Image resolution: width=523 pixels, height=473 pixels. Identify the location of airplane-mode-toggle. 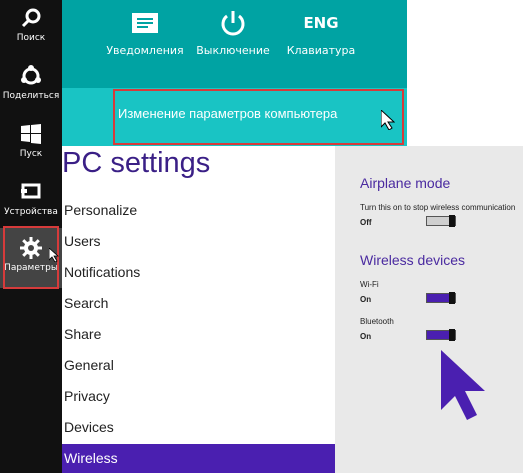
(441, 221).